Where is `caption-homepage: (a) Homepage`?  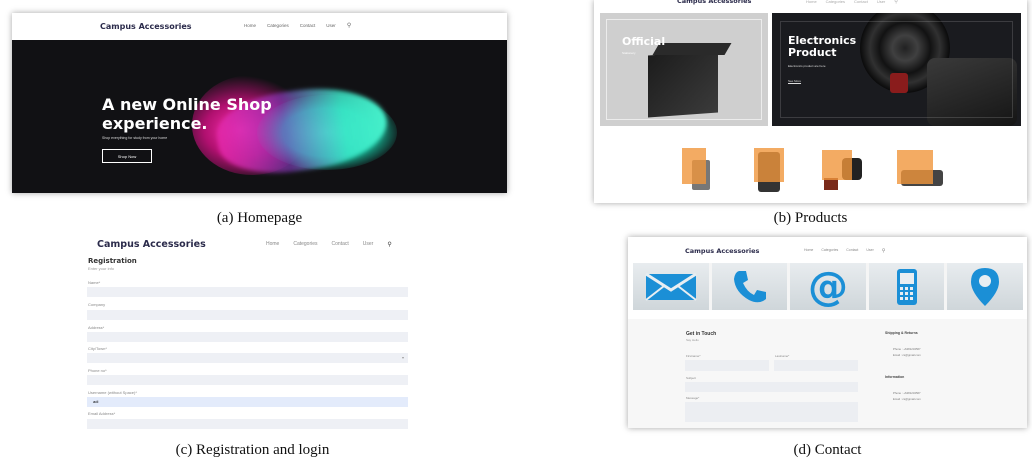 caption-homepage: (a) Homepage is located at coordinates (259, 218).